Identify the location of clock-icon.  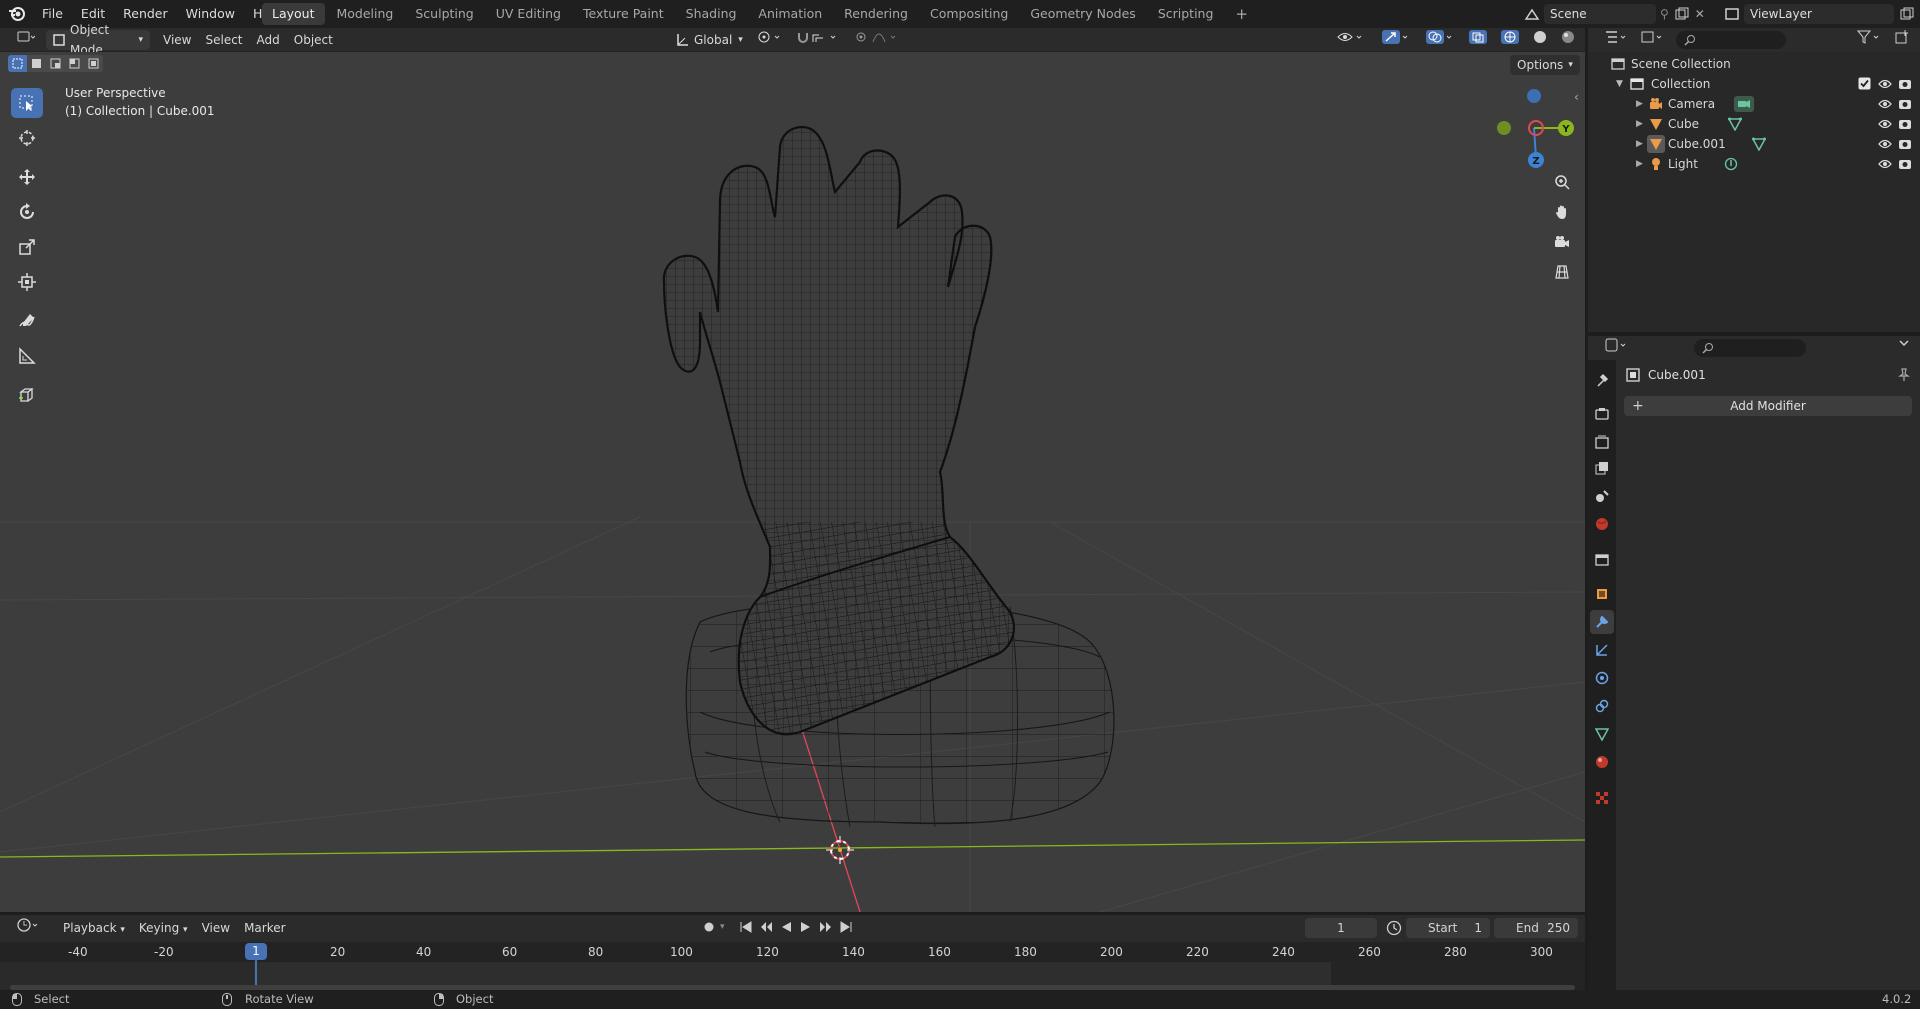
(1394, 928).